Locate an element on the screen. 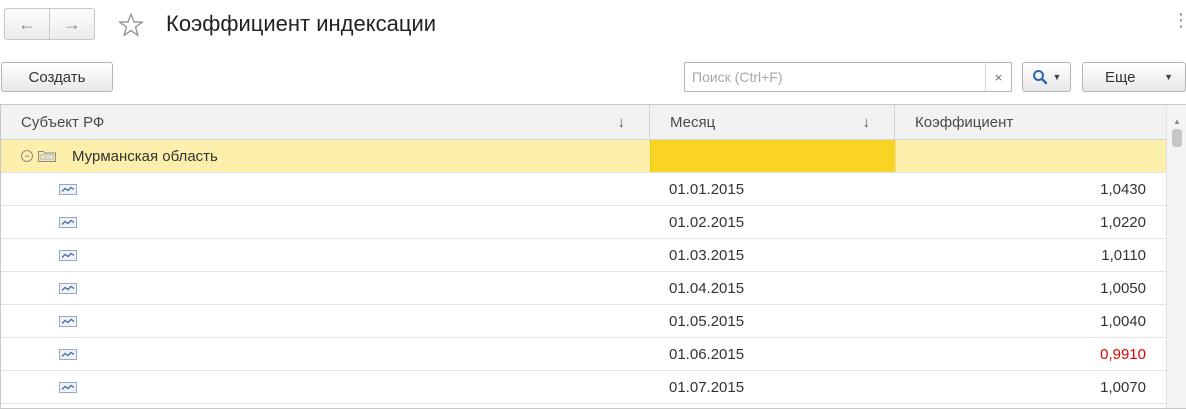 The height and width of the screenshot is (409, 1186). group-name: Мурманская область is located at coordinates (145, 156).